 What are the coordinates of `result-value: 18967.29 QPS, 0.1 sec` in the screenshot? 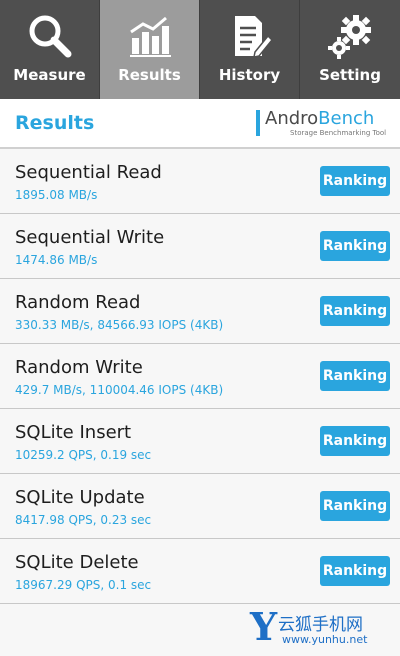 It's located at (83, 585).